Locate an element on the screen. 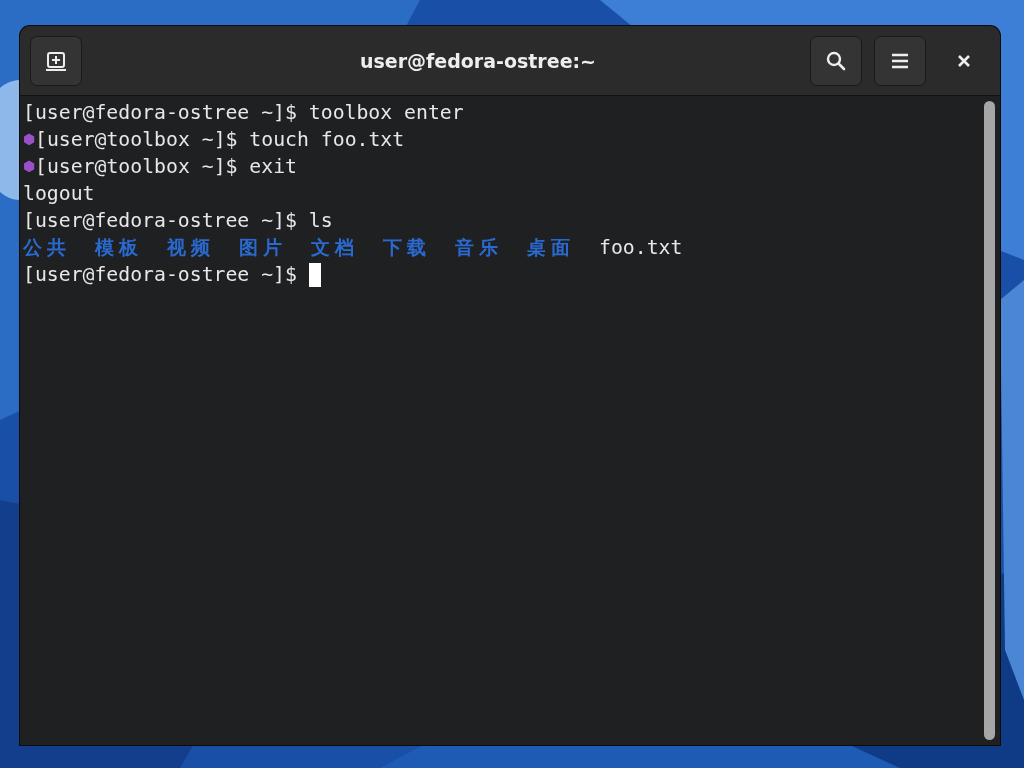 The width and height of the screenshot is (1024, 768). directory-name: 桌面 is located at coordinates (551, 247).